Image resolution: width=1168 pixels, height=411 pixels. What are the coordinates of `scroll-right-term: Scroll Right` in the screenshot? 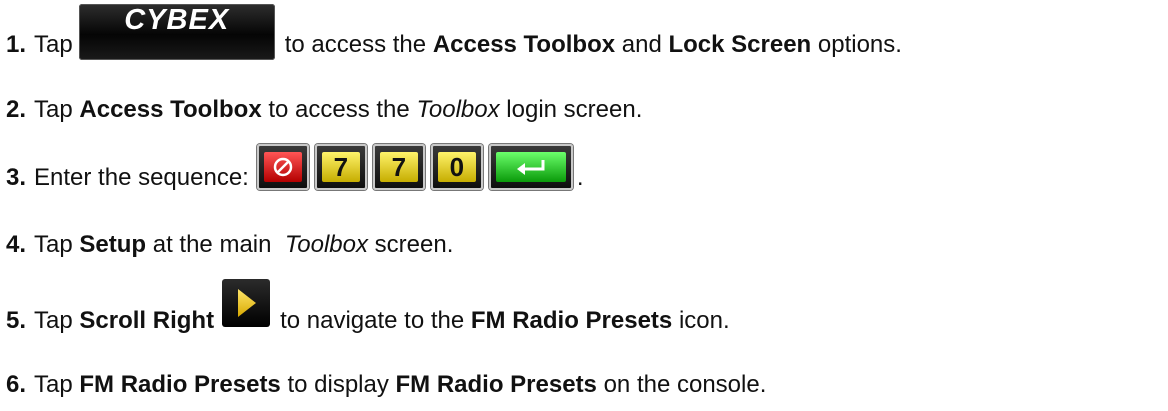 It's located at (147, 320).